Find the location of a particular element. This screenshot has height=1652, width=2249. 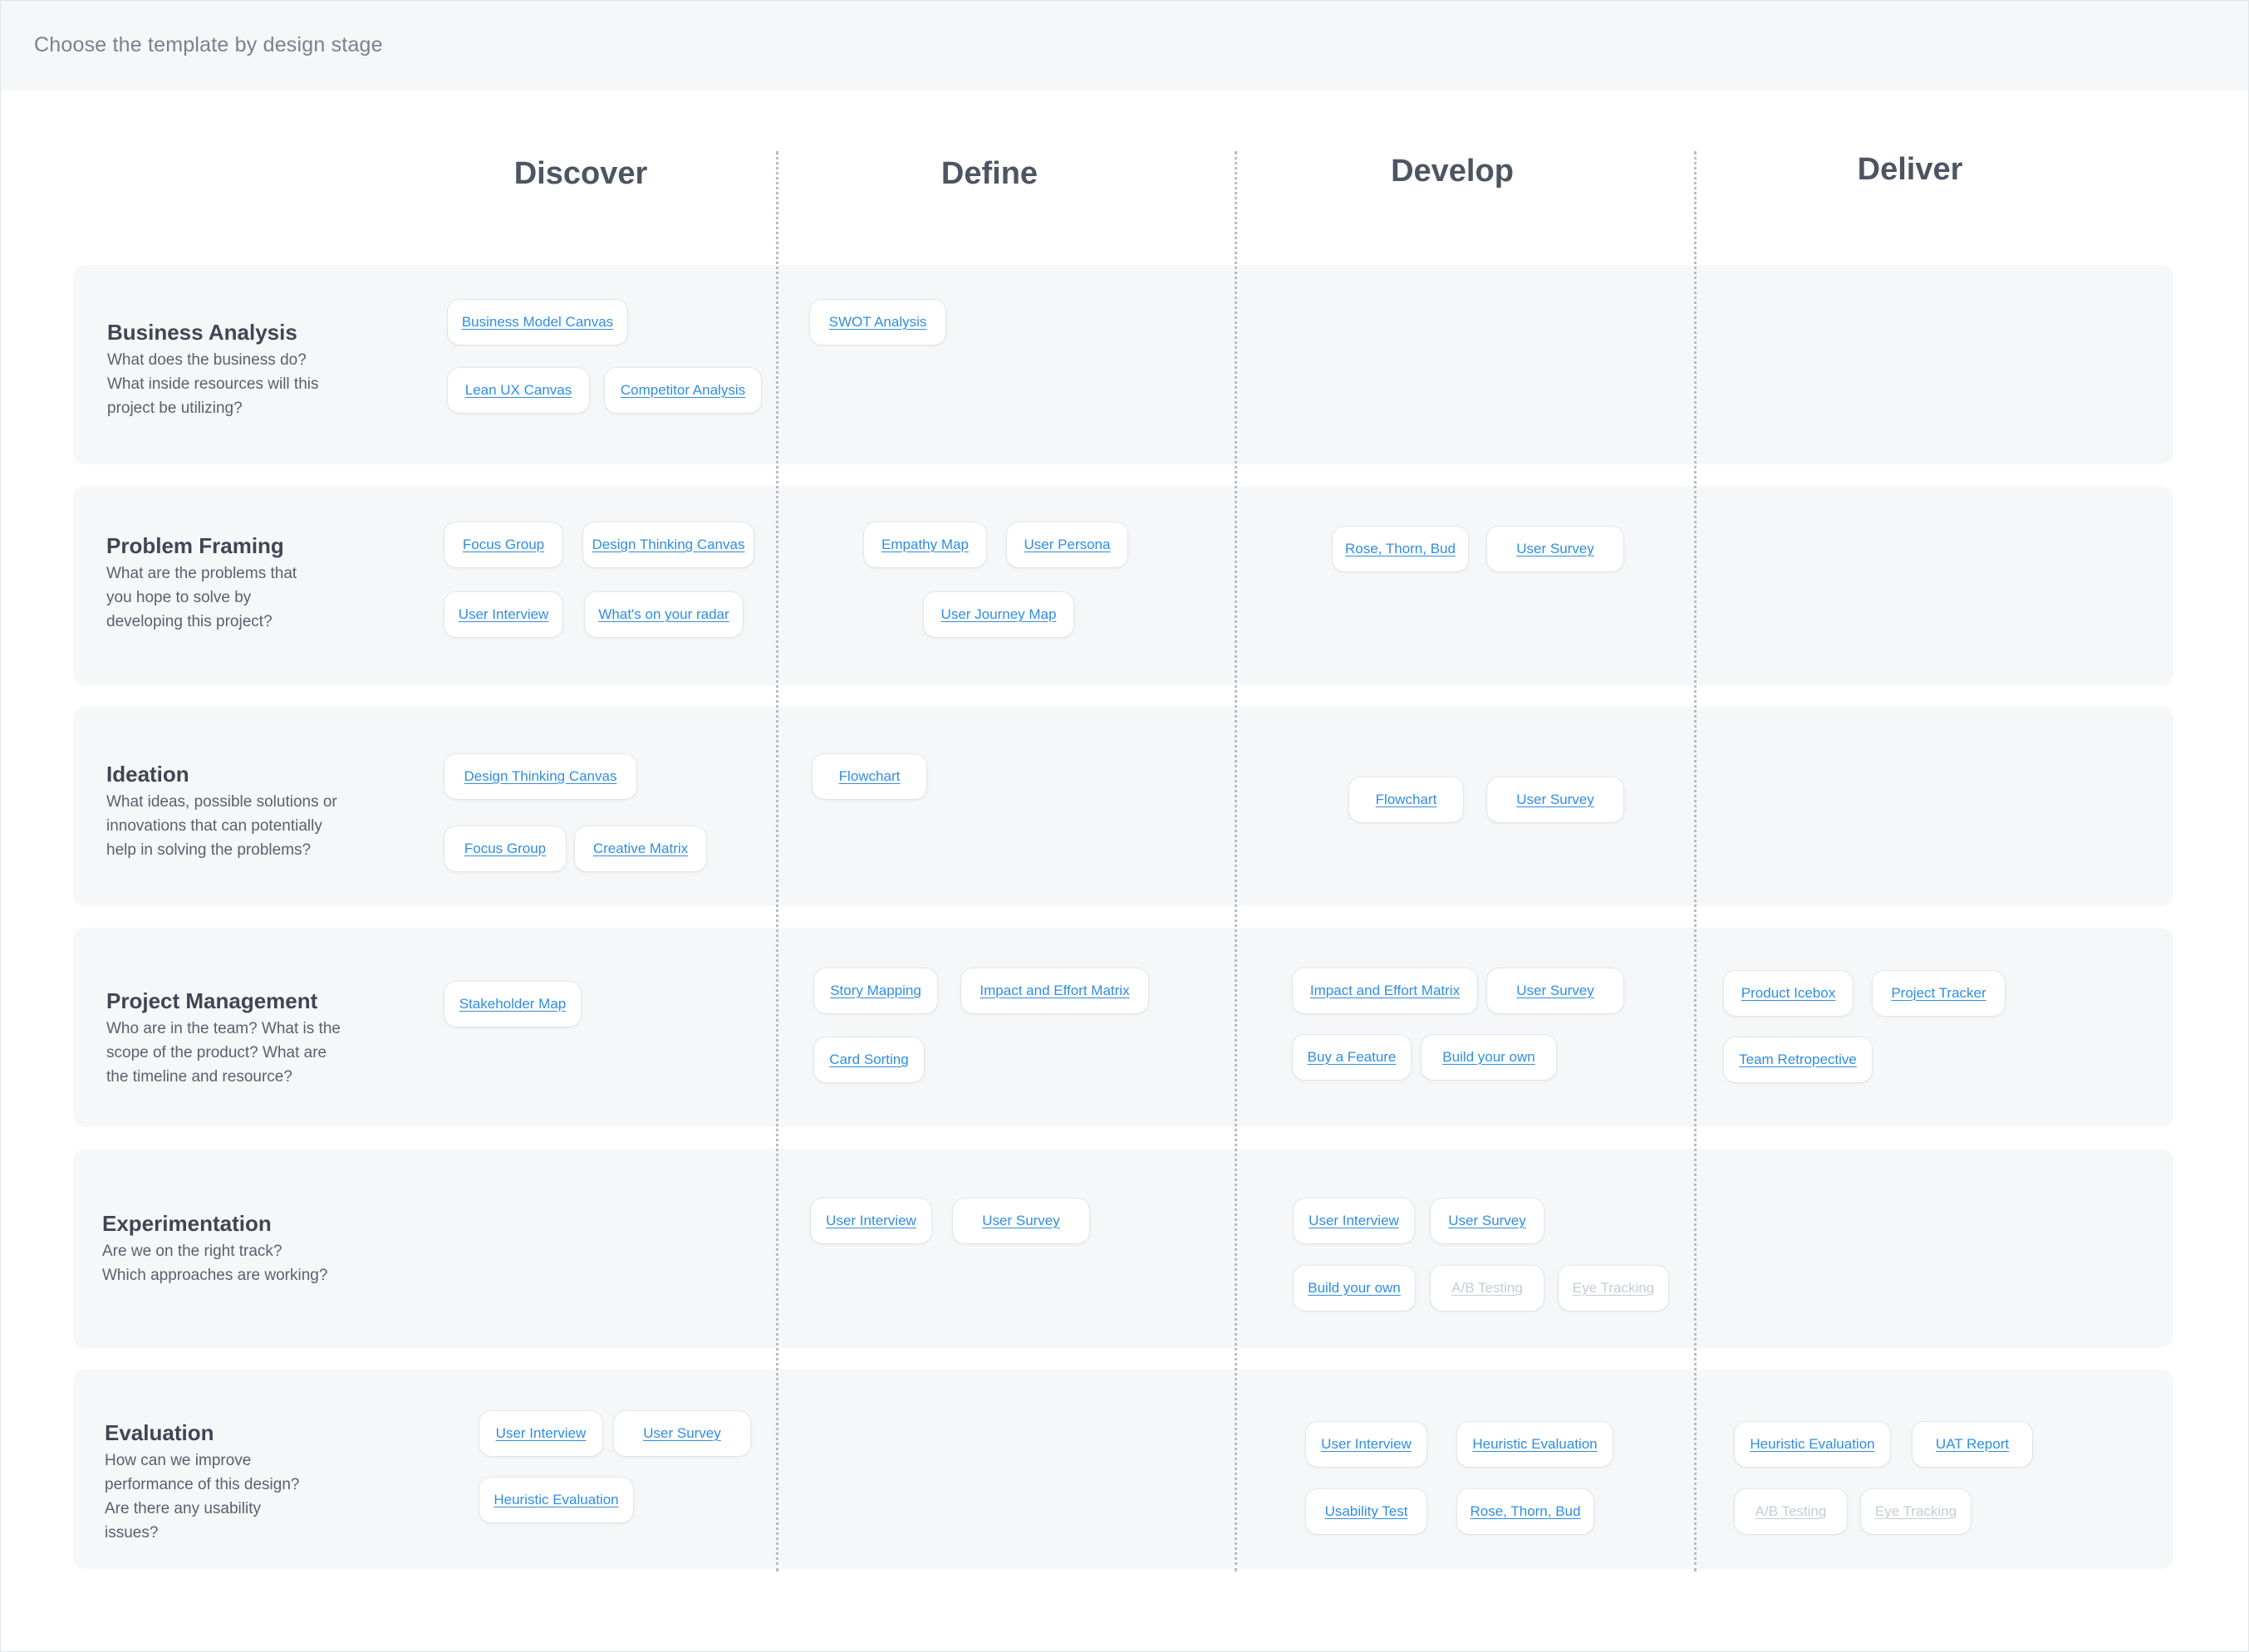

row-title-ideation: Ideation is located at coordinates (147, 775).